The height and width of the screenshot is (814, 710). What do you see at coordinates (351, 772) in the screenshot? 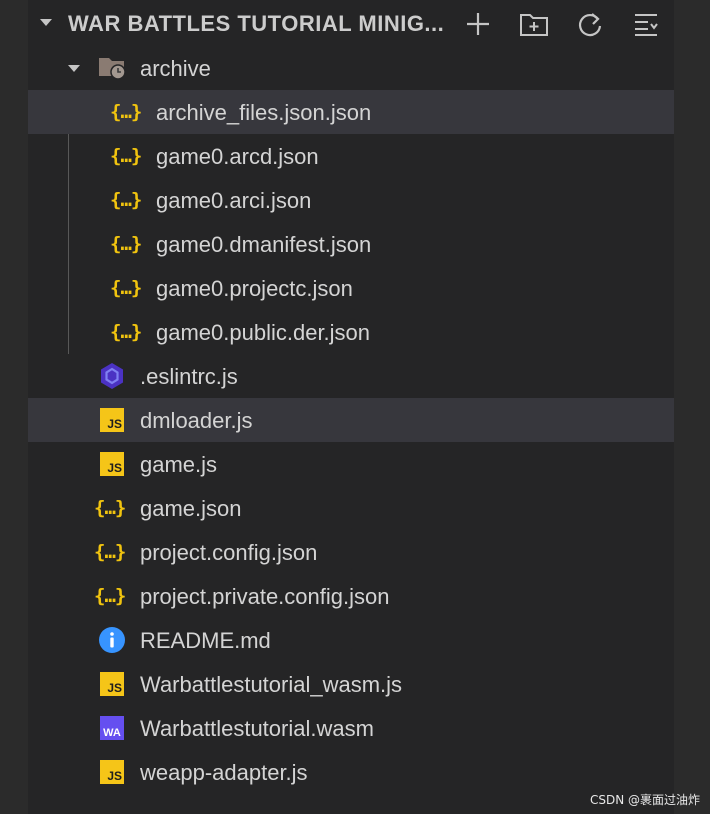
I see `tree-file: JS weapp-adapter.js` at bounding box center [351, 772].